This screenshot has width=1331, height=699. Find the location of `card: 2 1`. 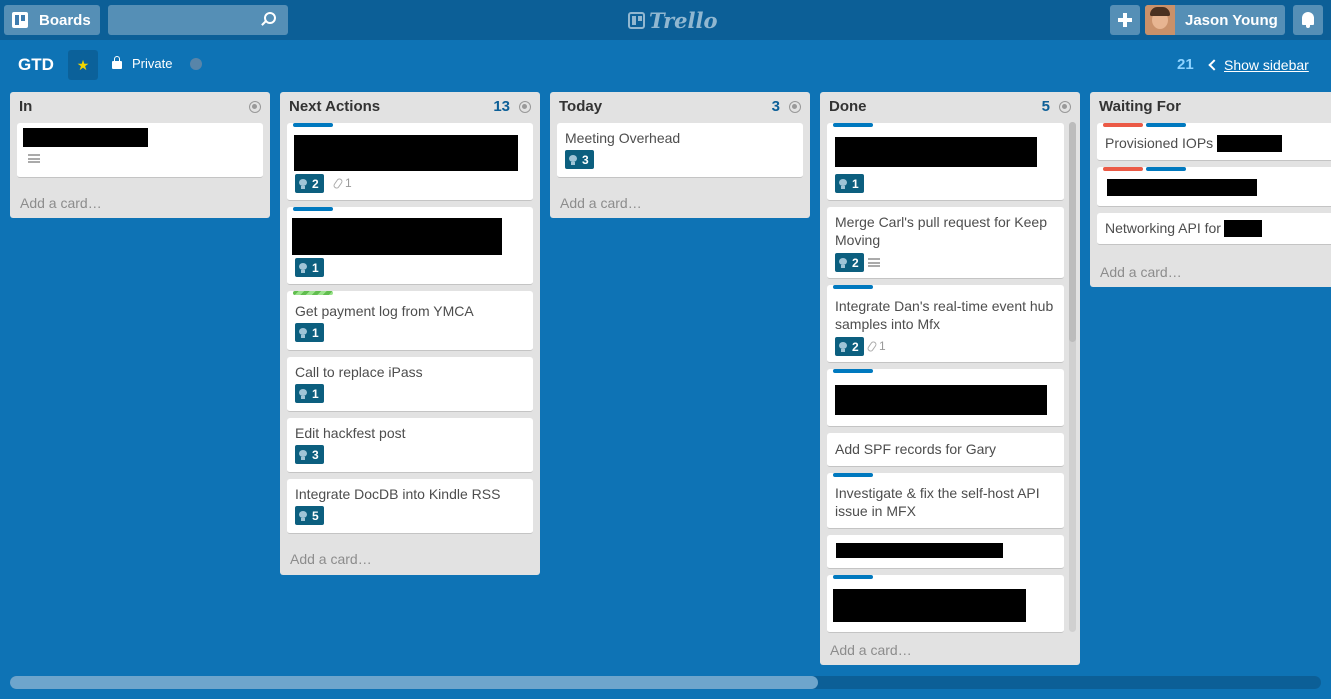

card: 2 1 is located at coordinates (410, 162).